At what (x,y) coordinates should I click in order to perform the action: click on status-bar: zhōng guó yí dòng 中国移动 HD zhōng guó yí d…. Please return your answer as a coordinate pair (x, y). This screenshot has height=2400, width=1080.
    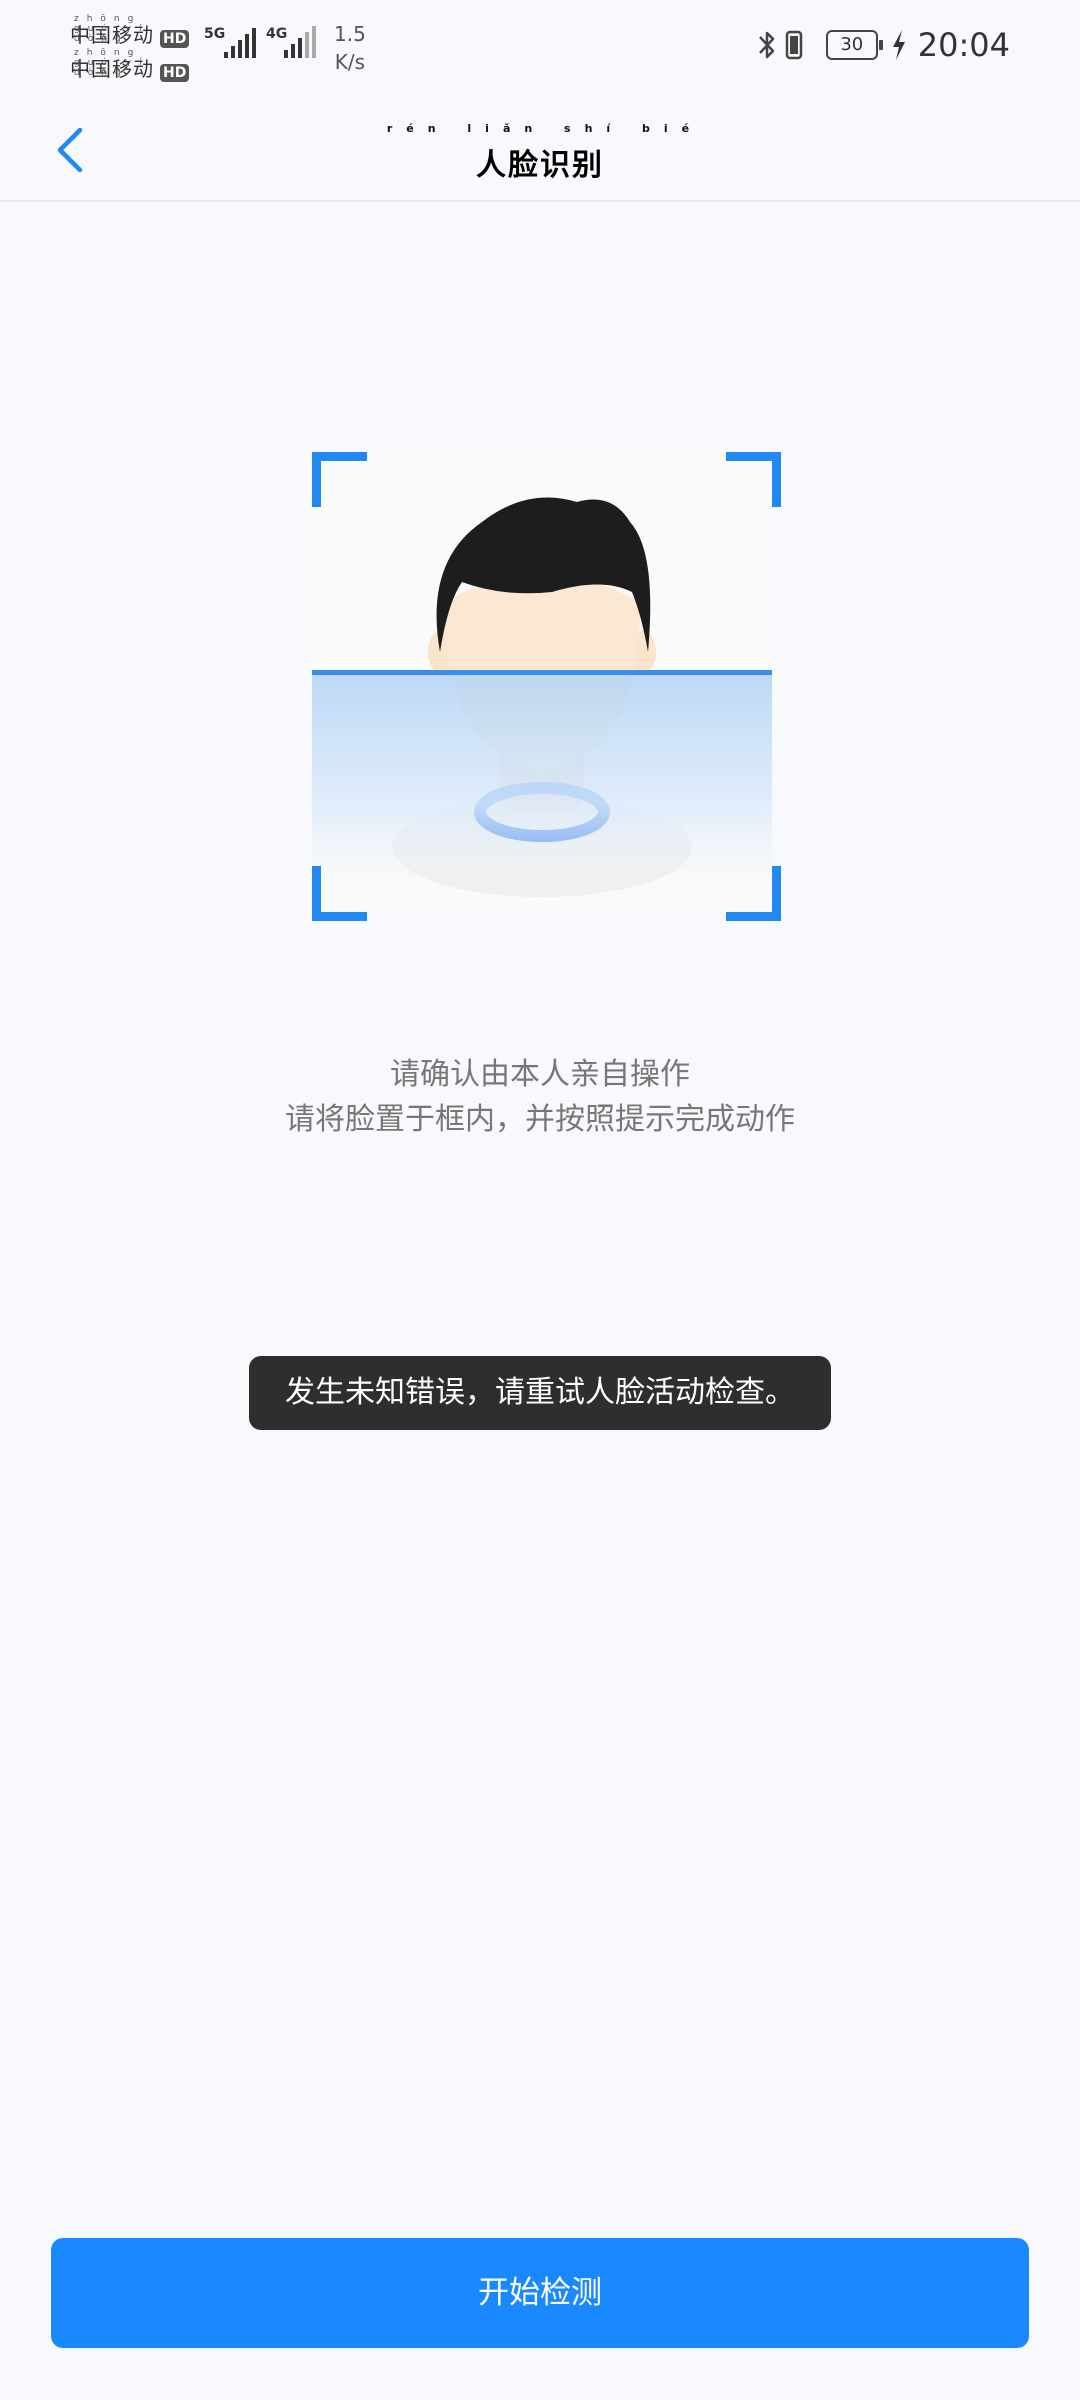
    Looking at the image, I should click on (540, 50).